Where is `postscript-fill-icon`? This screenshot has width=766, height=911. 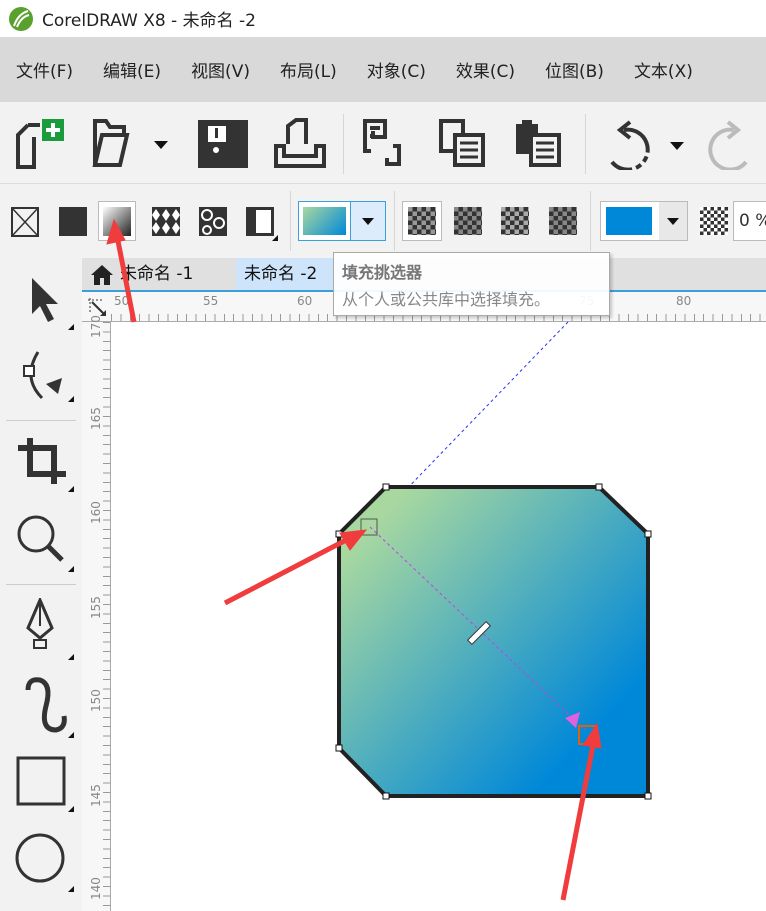
postscript-fill-icon is located at coordinates (262, 224).